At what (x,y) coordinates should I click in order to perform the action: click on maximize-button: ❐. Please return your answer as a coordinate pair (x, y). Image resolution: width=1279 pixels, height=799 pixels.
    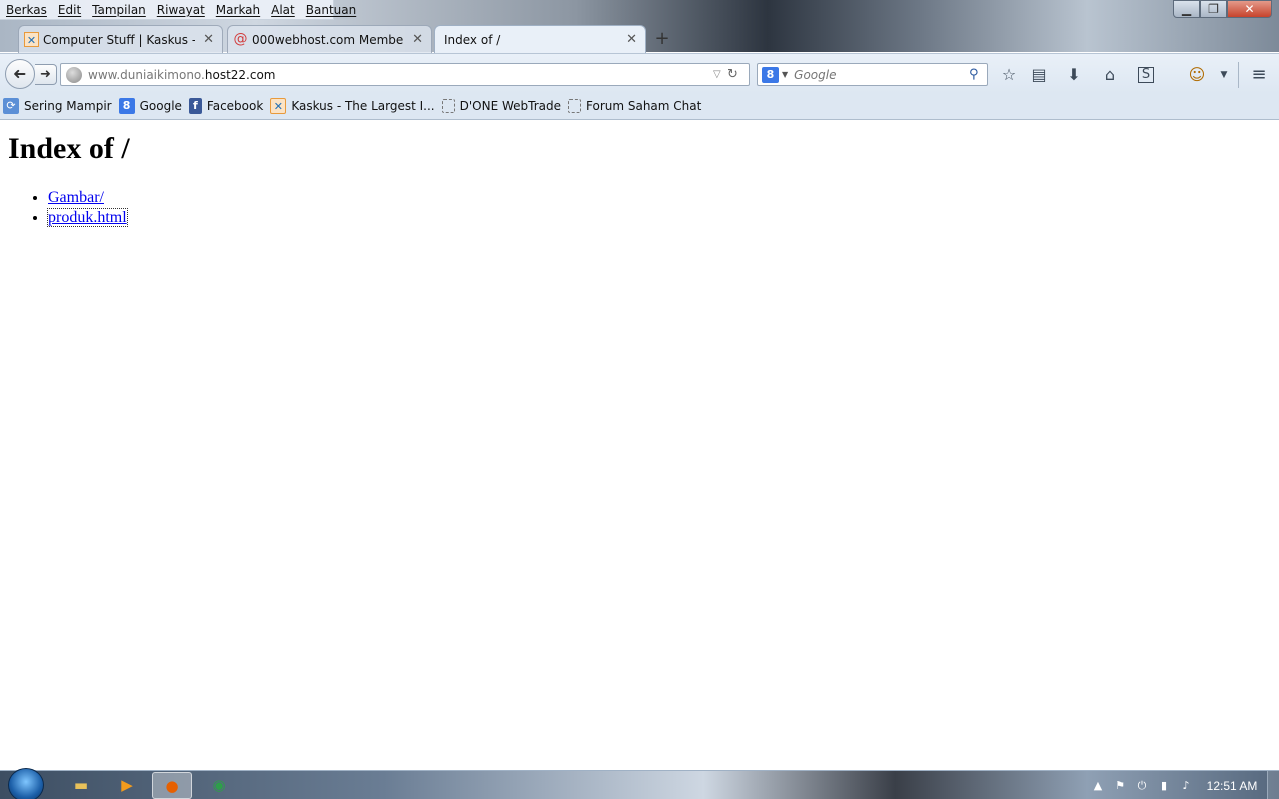
    Looking at the image, I should click on (1213, 9).